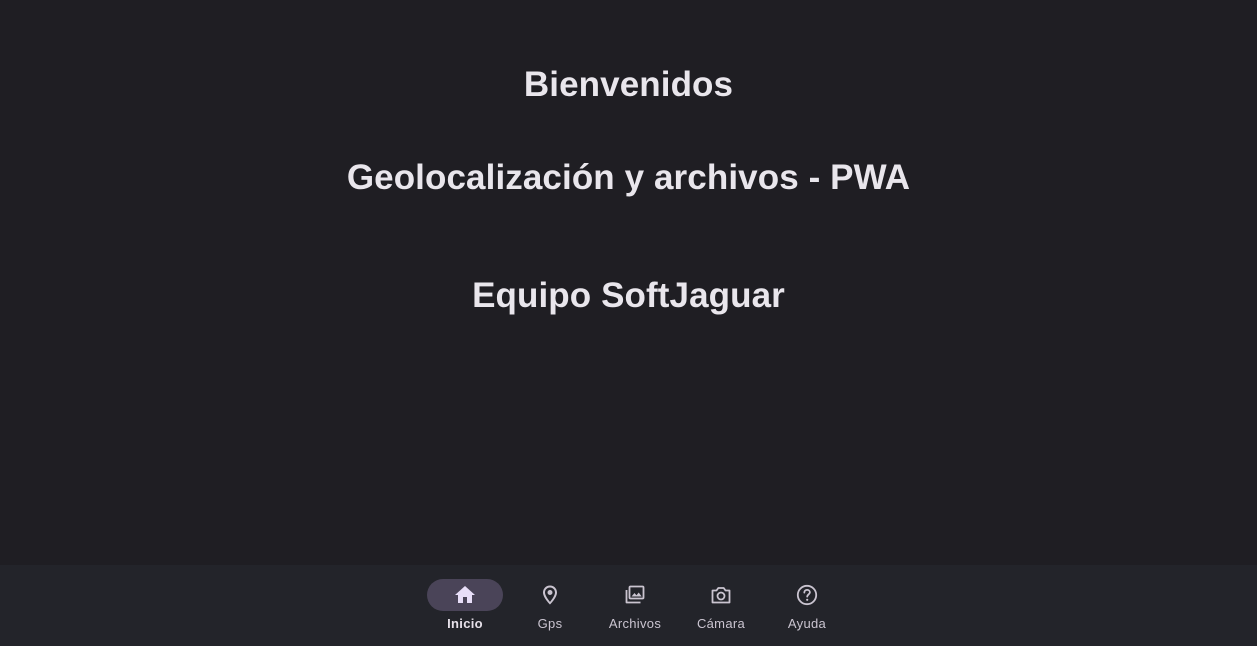 The image size is (1257, 646). What do you see at coordinates (635, 623) in the screenshot?
I see `nav-label-archivos: Archivos` at bounding box center [635, 623].